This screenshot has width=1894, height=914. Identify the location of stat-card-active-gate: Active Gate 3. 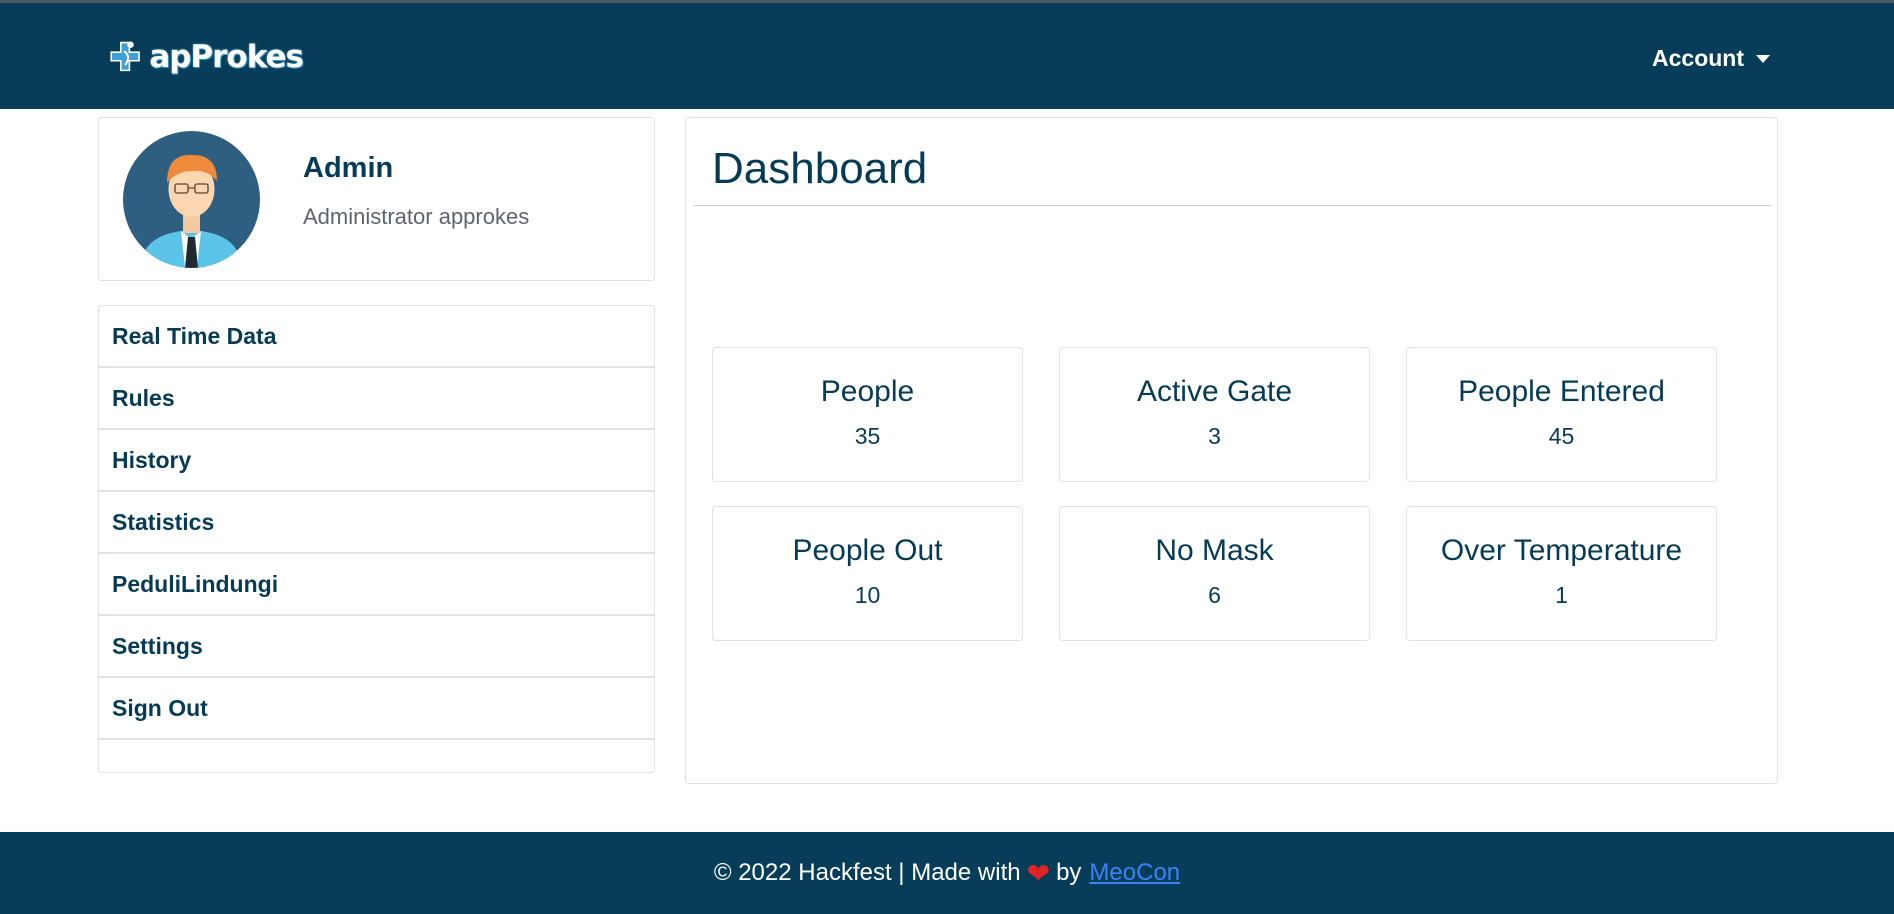
(1214, 414).